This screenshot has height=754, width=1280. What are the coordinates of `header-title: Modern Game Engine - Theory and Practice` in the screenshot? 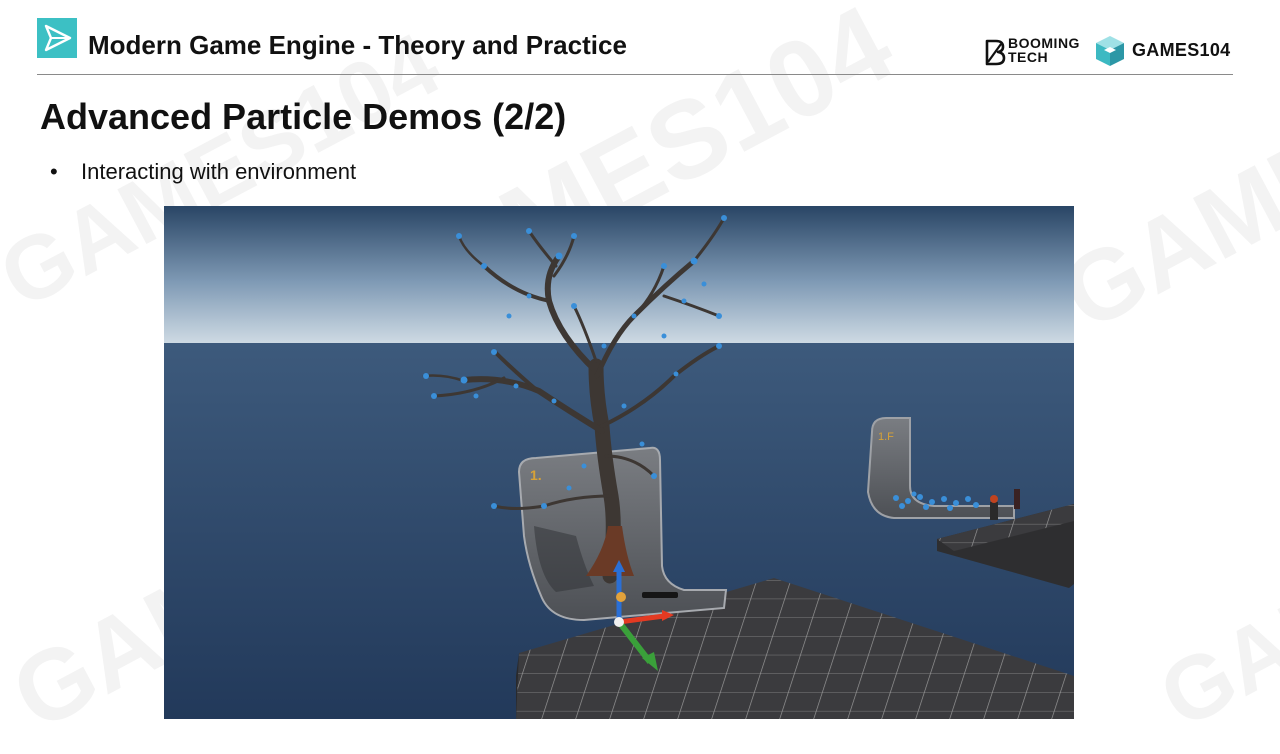 It's located at (357, 45).